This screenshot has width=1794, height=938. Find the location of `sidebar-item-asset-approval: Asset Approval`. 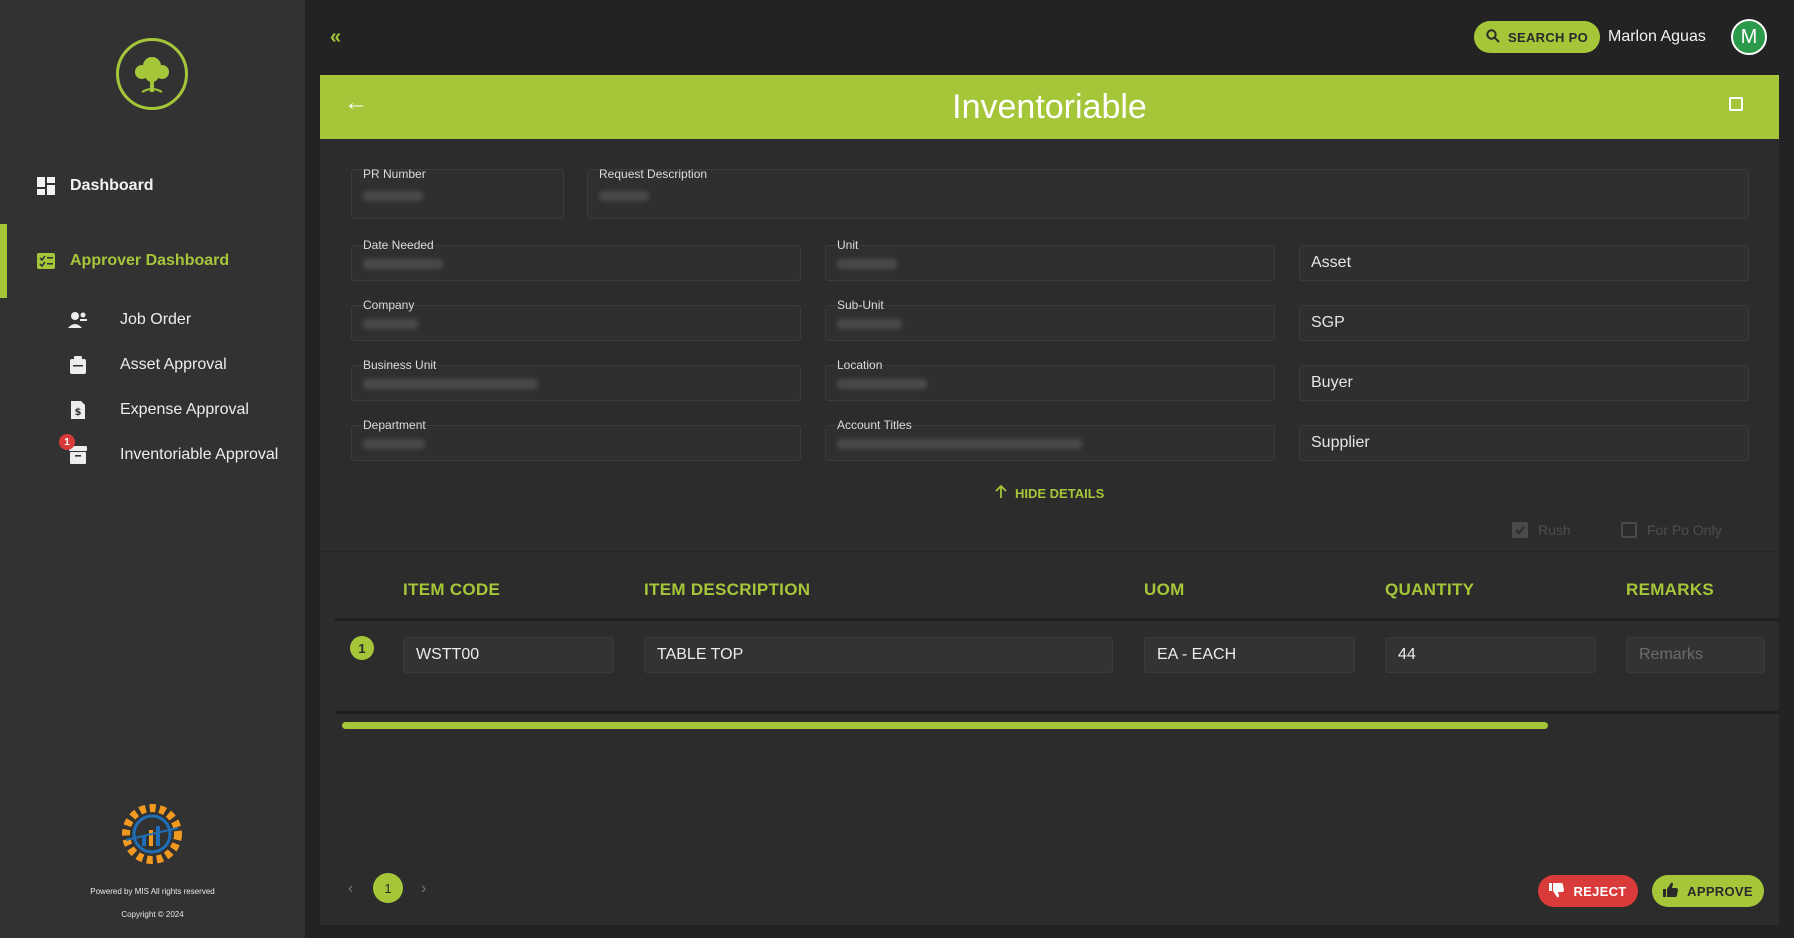

sidebar-item-asset-approval: Asset Approval is located at coordinates (152, 365).